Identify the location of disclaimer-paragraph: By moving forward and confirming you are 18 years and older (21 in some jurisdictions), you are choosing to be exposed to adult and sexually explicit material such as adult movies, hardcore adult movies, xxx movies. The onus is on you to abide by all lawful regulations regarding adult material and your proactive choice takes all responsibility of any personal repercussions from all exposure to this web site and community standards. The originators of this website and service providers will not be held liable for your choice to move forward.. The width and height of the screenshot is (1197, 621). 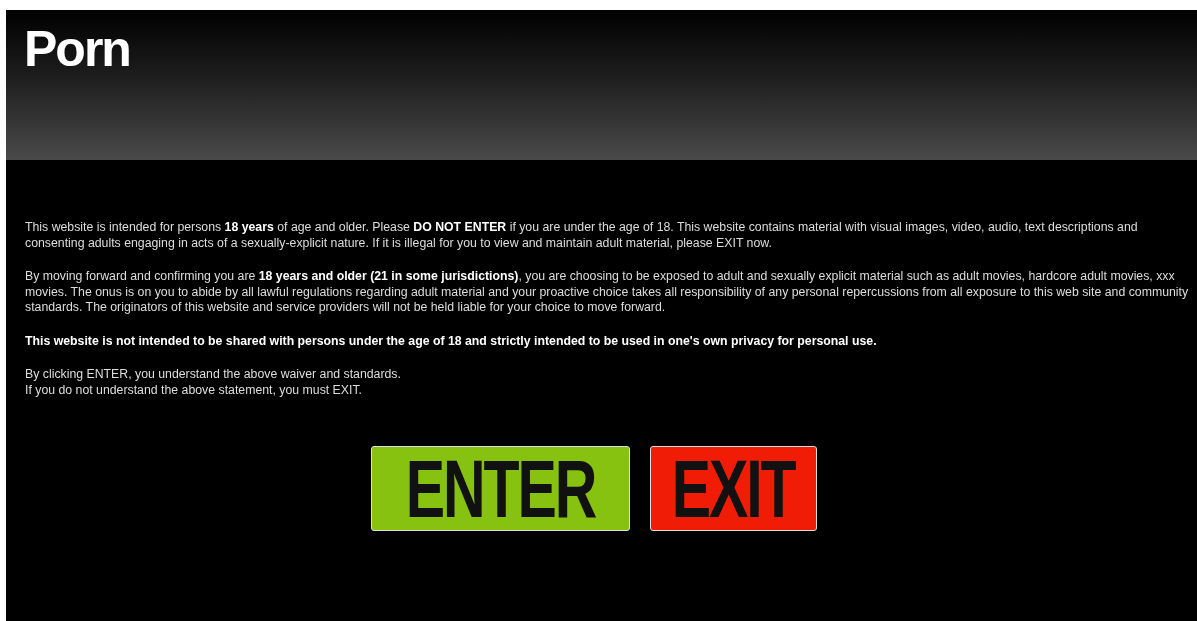
(607, 292).